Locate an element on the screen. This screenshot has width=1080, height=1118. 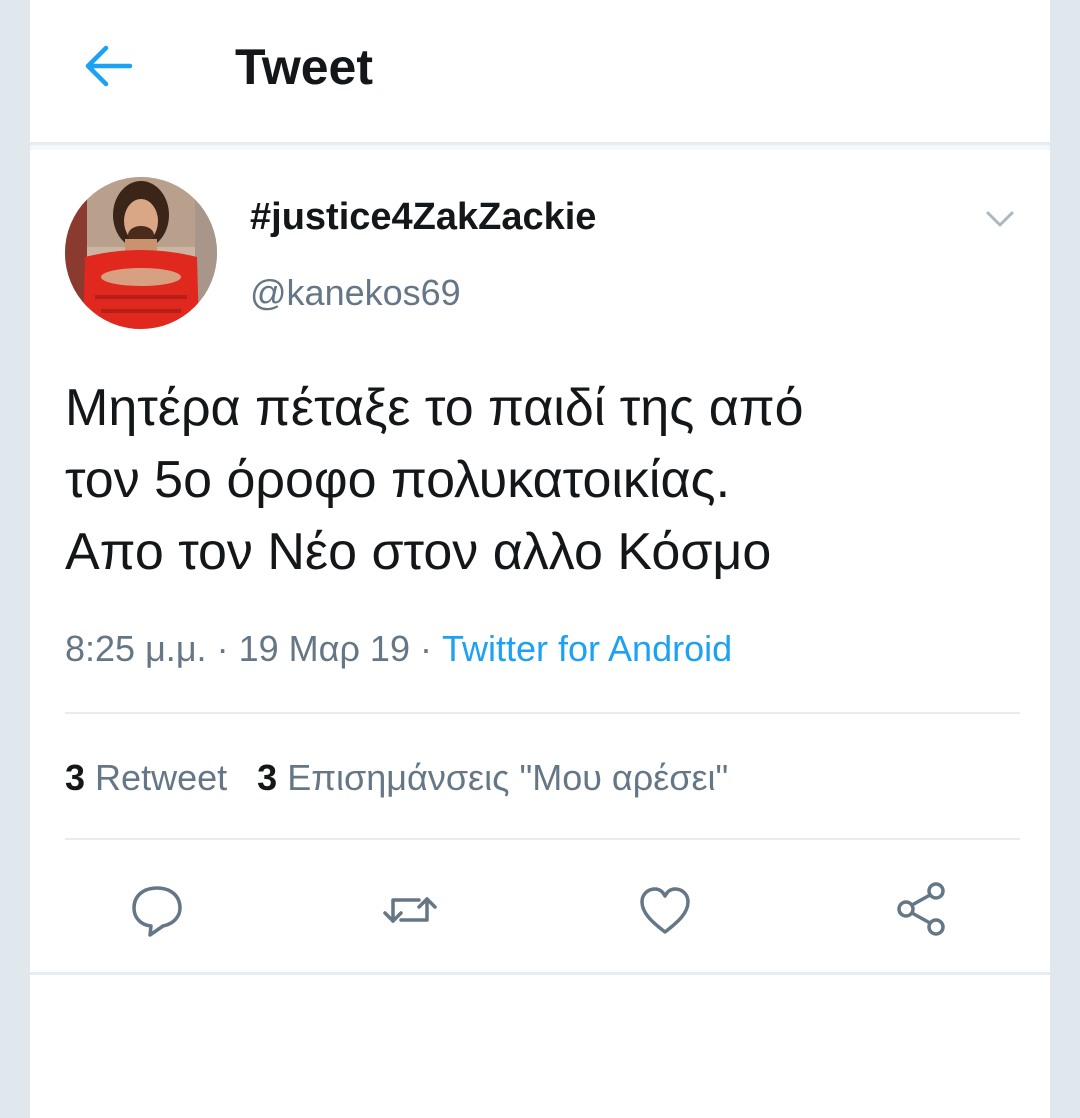
retweets-count: 3 is located at coordinates (75, 777).